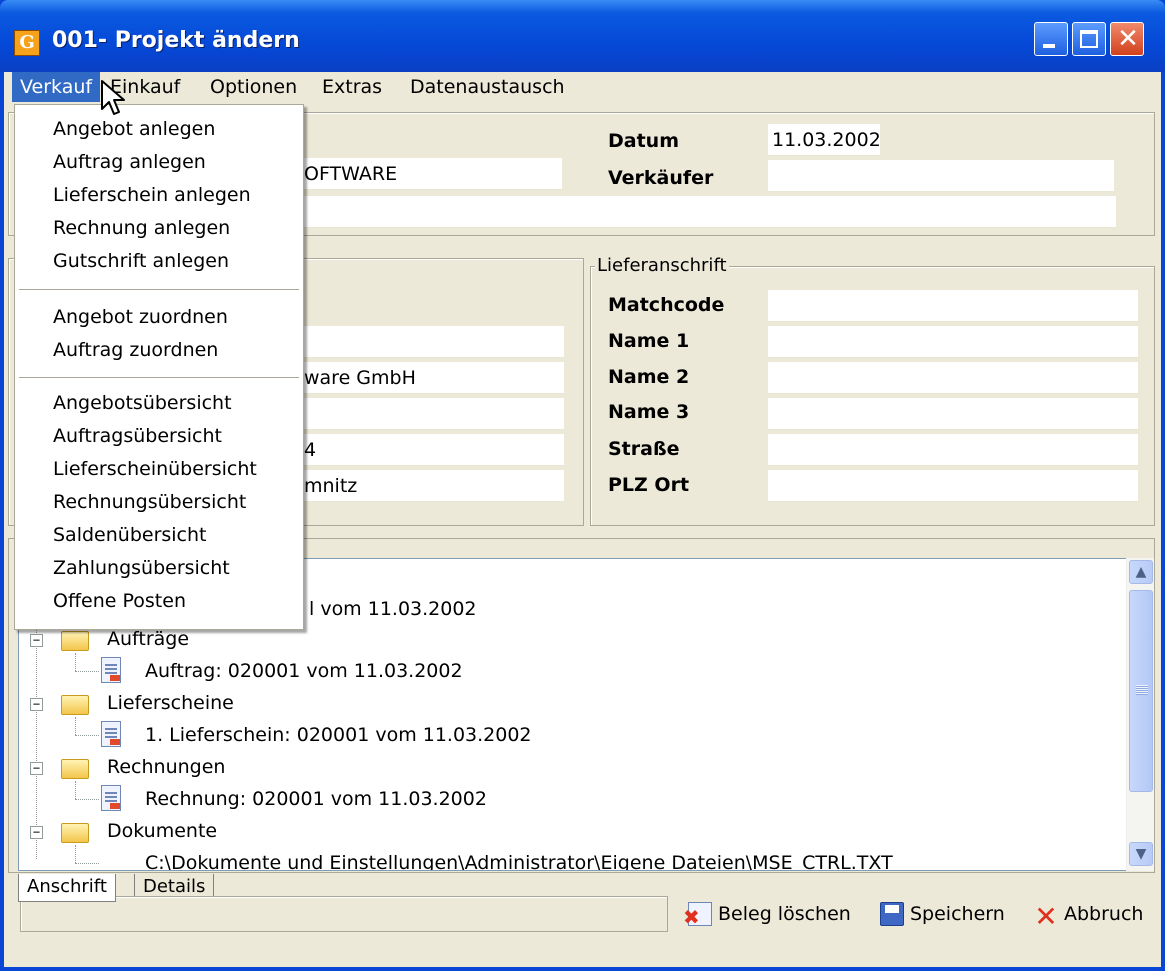  Describe the element at coordinates (432, 486) in the screenshot. I see `address-field-5: mnitz` at that location.